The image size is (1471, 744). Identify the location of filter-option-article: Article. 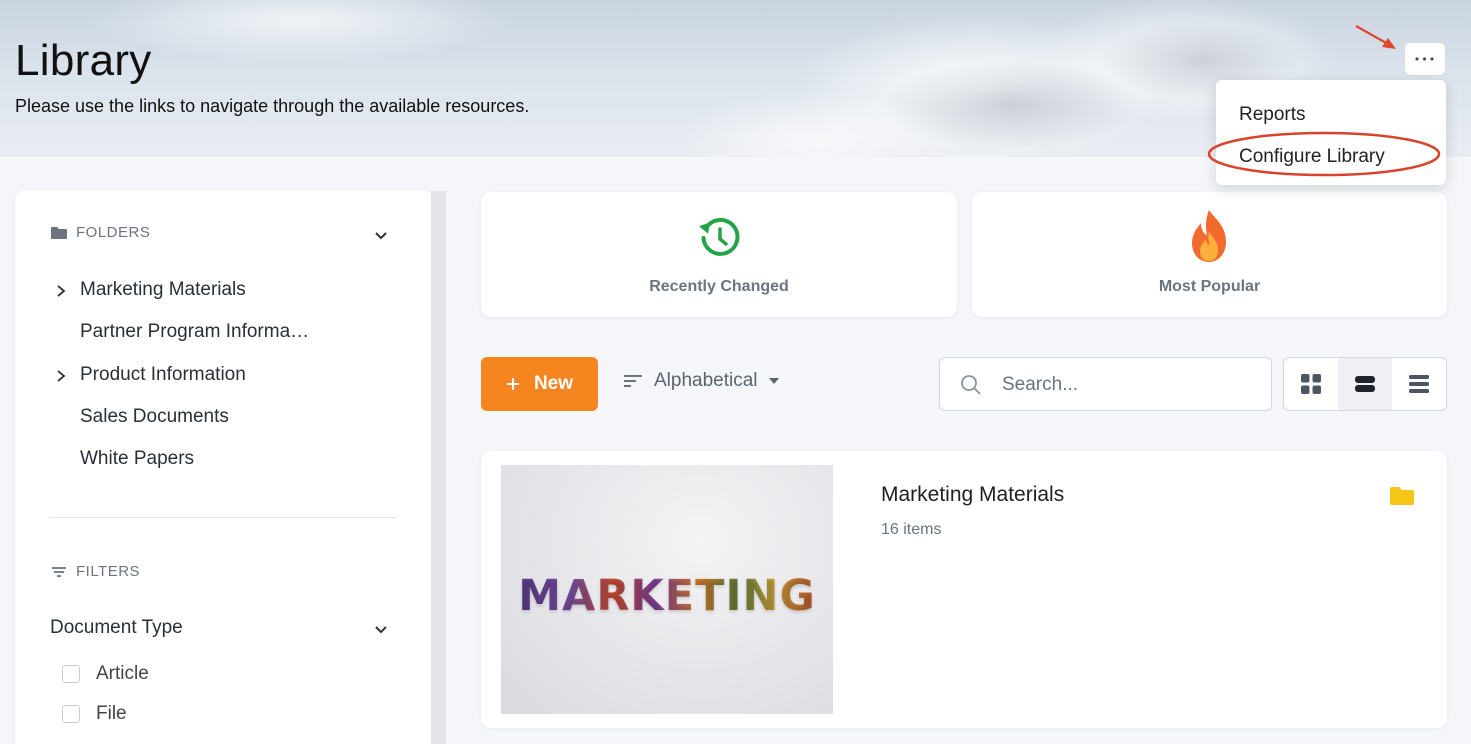
(105, 674).